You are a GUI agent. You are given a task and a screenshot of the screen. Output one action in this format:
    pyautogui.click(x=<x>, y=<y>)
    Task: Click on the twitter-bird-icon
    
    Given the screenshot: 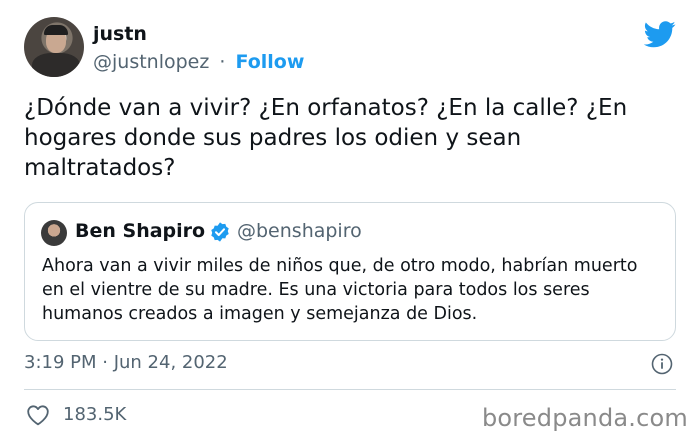 What is the action you would take?
    pyautogui.click(x=660, y=34)
    